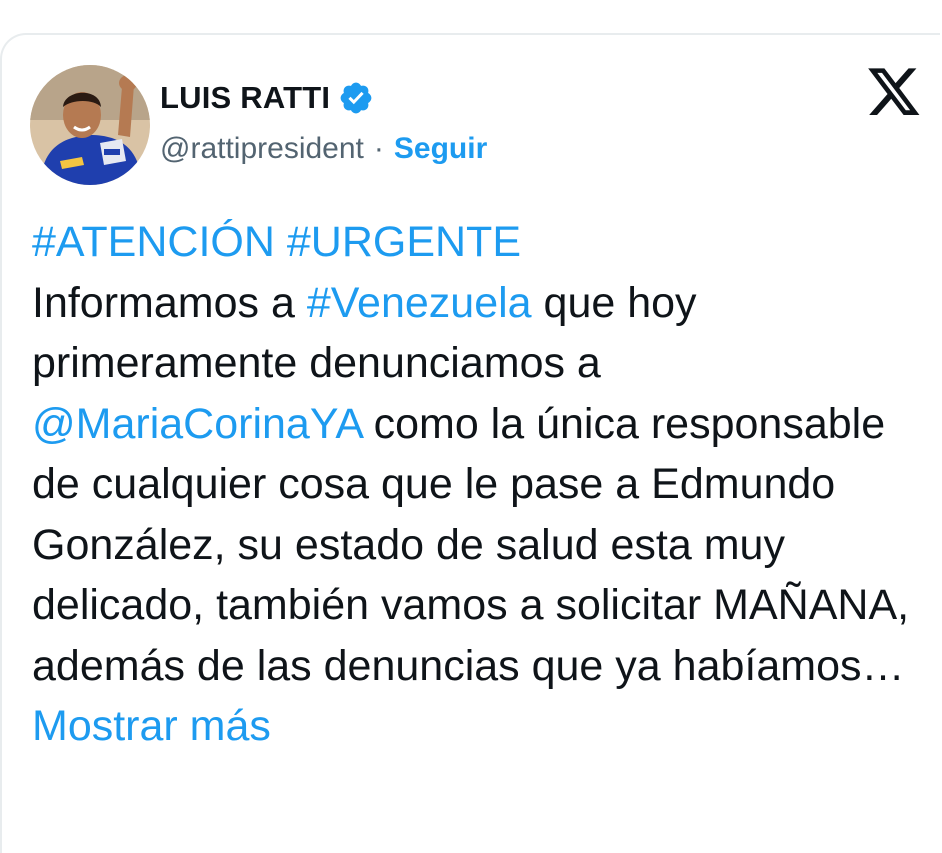  What do you see at coordinates (151, 726) in the screenshot?
I see `show-more-link: Mostrar más` at bounding box center [151, 726].